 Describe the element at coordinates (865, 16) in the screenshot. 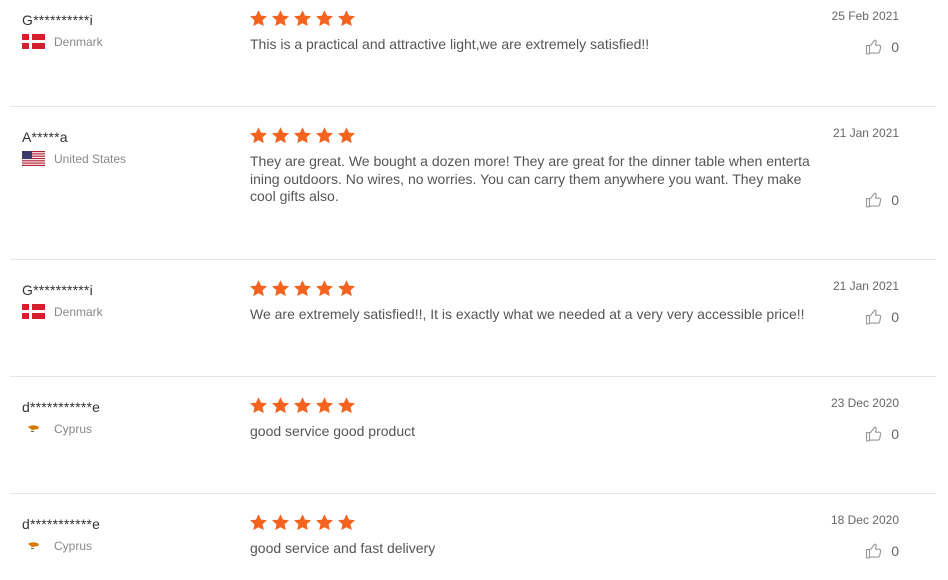

I see `review-date: 25 Feb 2021` at that location.